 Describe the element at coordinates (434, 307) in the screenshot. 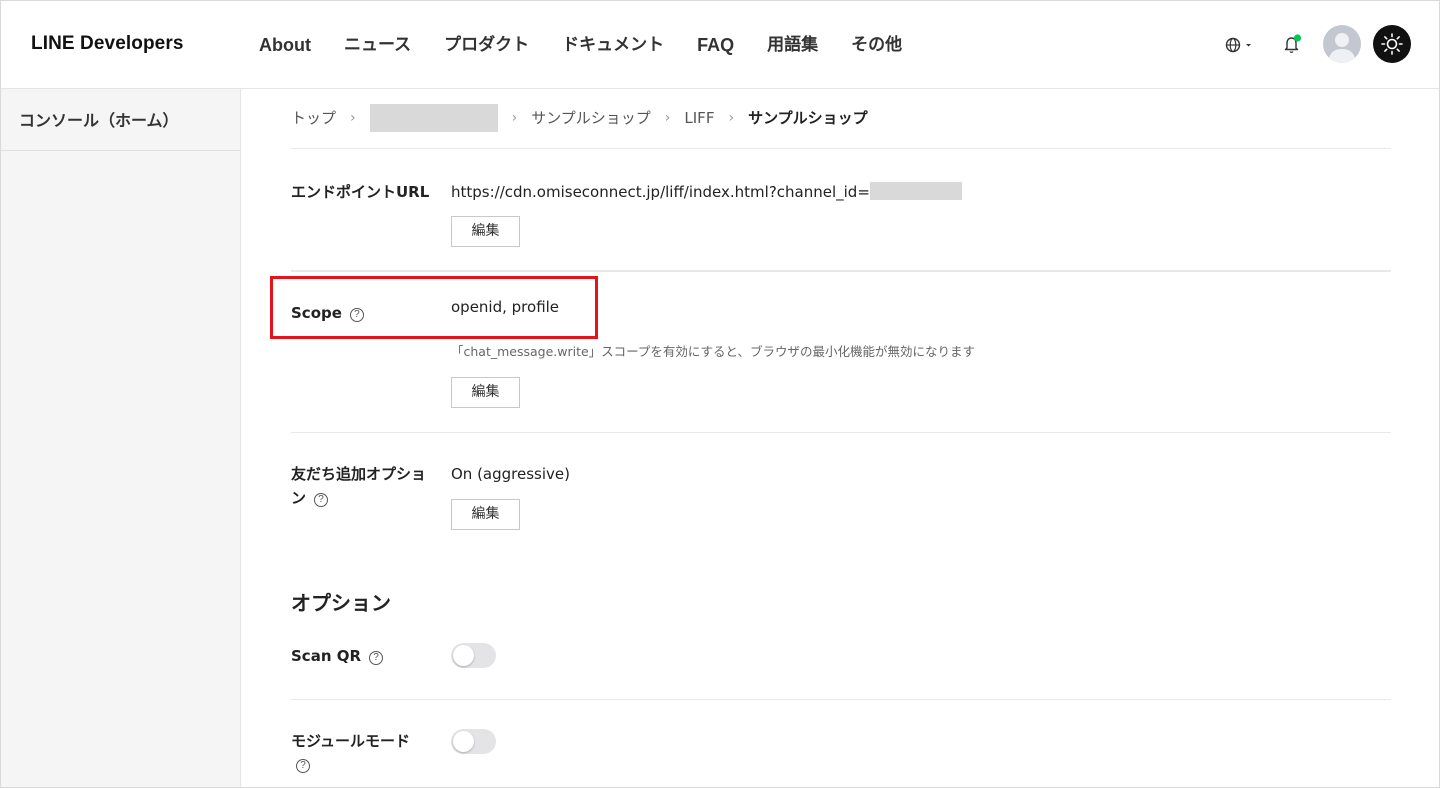

I see `scope-highlight-box` at that location.